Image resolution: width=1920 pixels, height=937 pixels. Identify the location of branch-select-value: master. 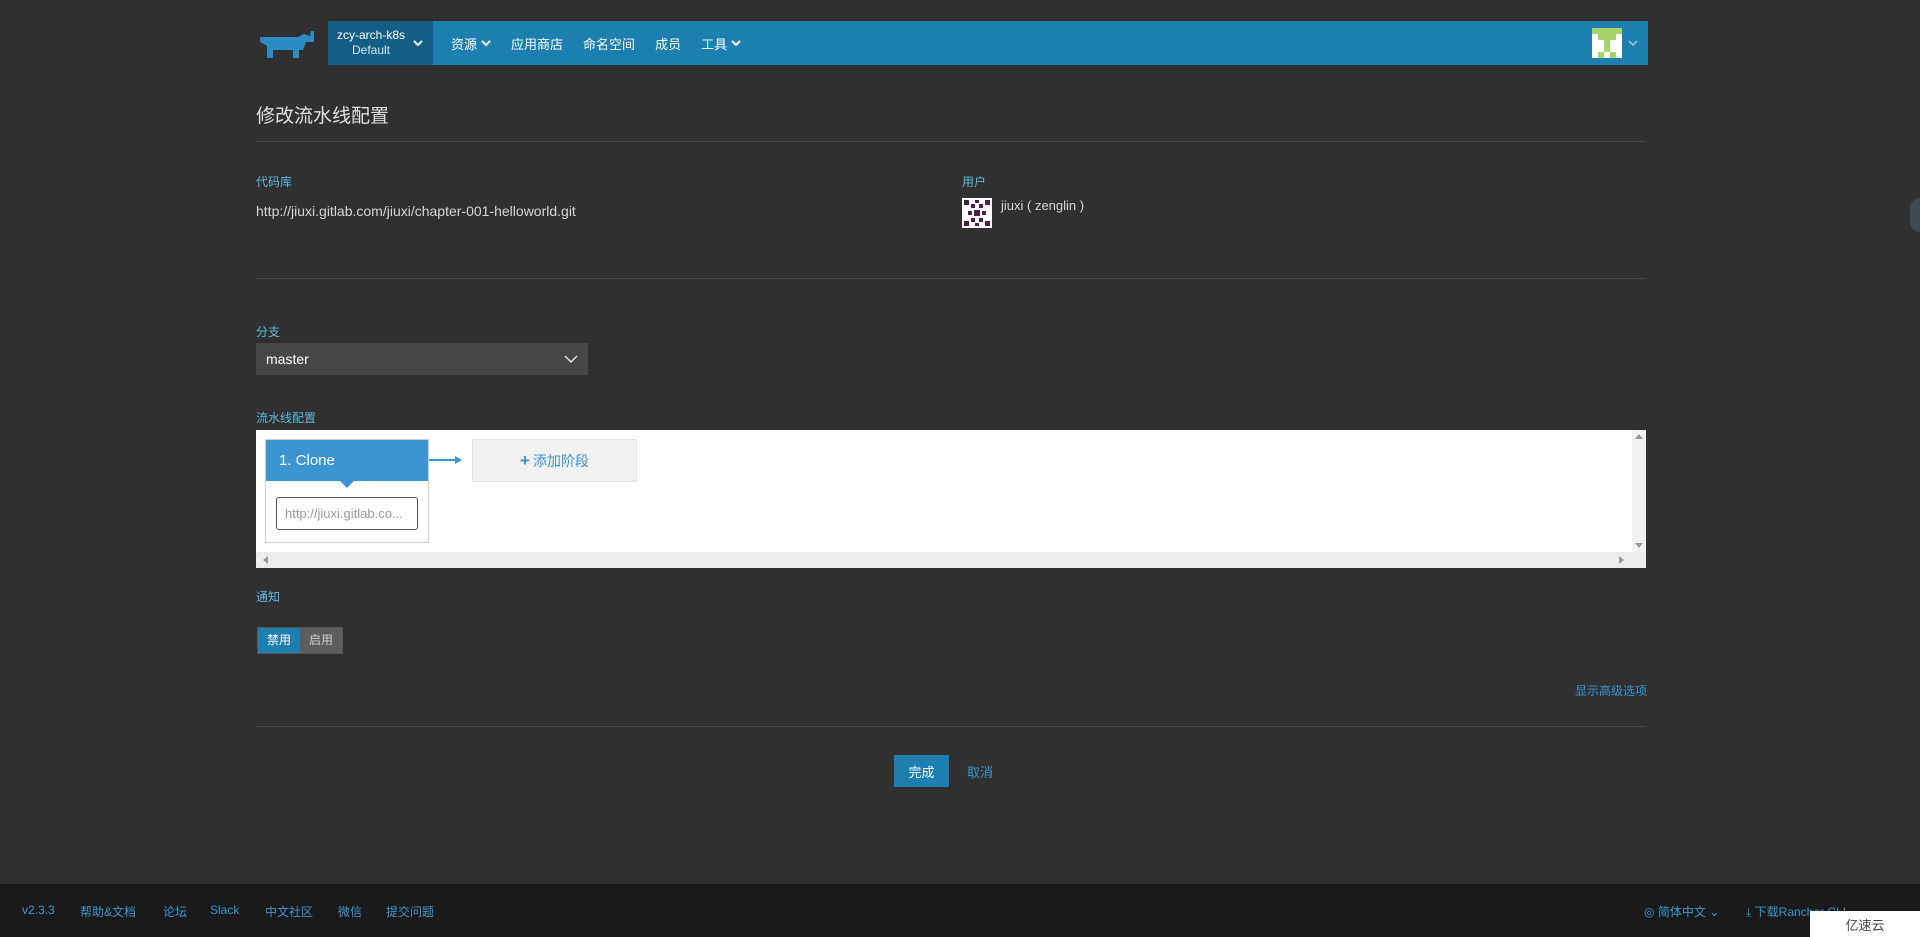
(287, 359).